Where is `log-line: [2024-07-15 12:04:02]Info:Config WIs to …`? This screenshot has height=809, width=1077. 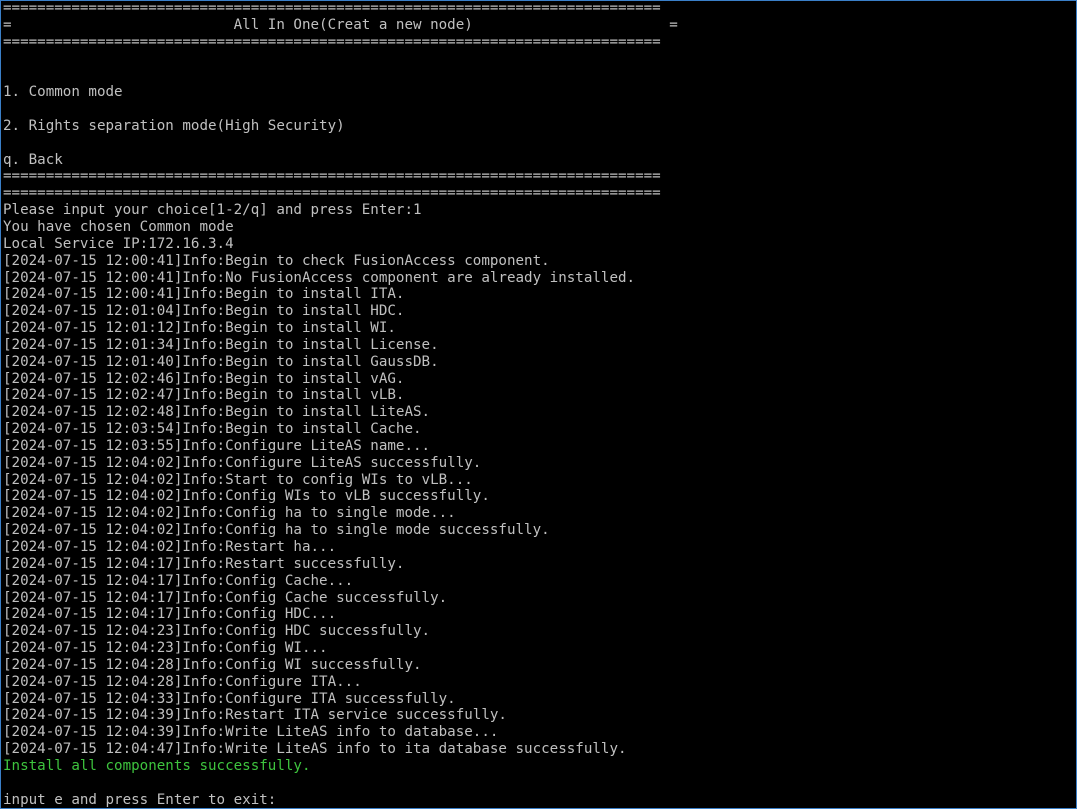 log-line: [2024-07-15 12:04:02]Info:Config WIs to … is located at coordinates (246, 496).